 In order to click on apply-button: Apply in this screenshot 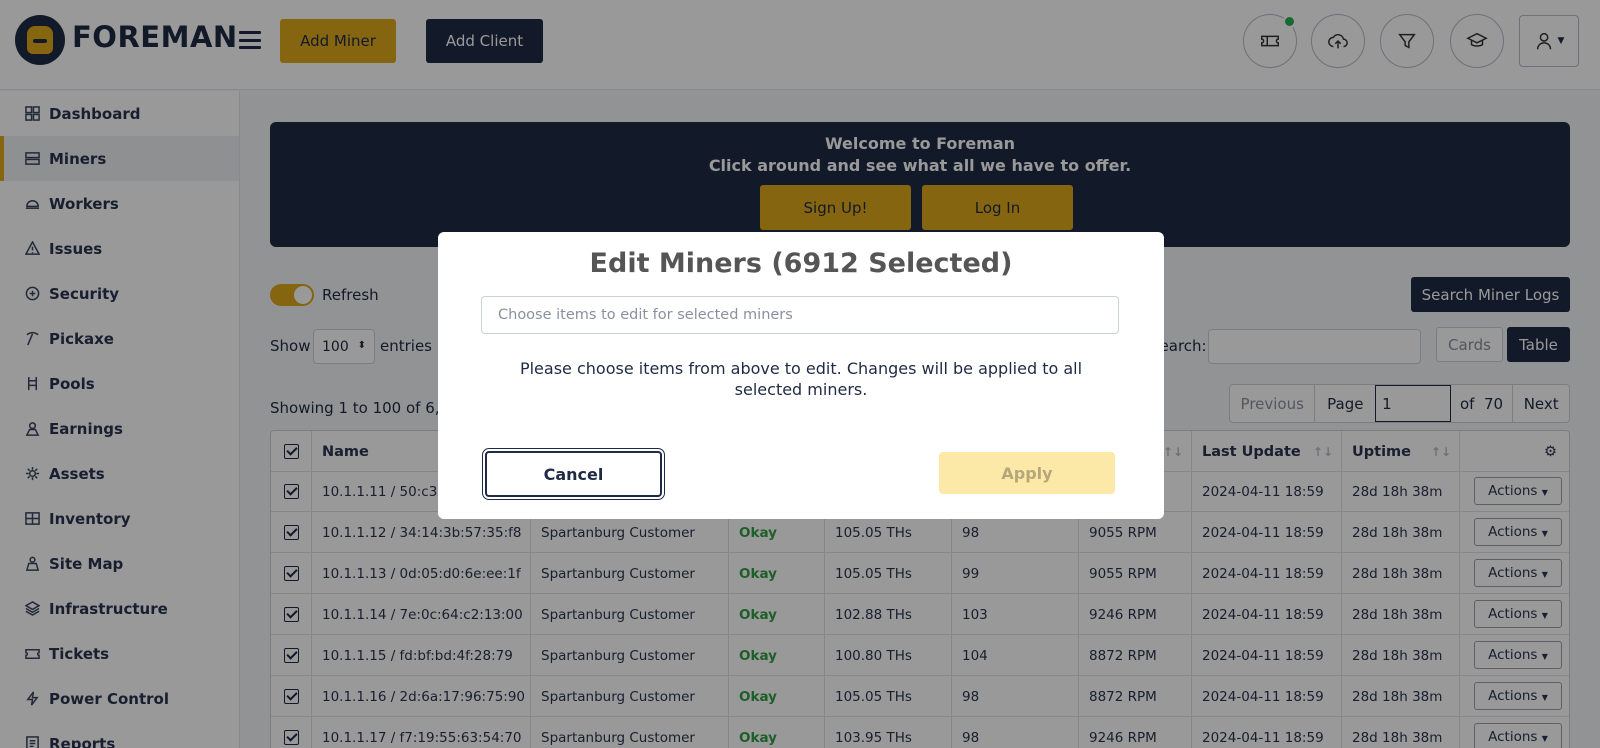, I will do `click(1027, 473)`.